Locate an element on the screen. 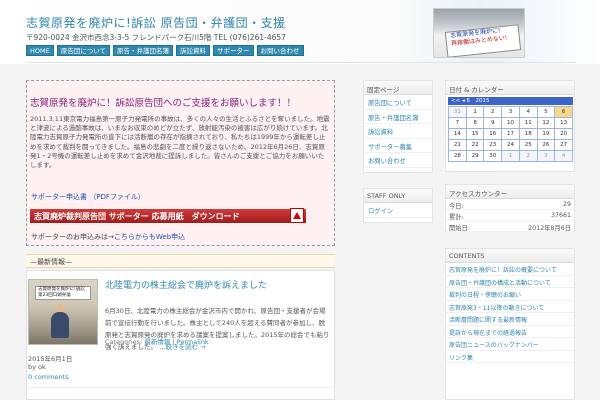 This screenshot has height=400, width=600. web-application-link: こちらからもWeb申込 is located at coordinates (149, 237).